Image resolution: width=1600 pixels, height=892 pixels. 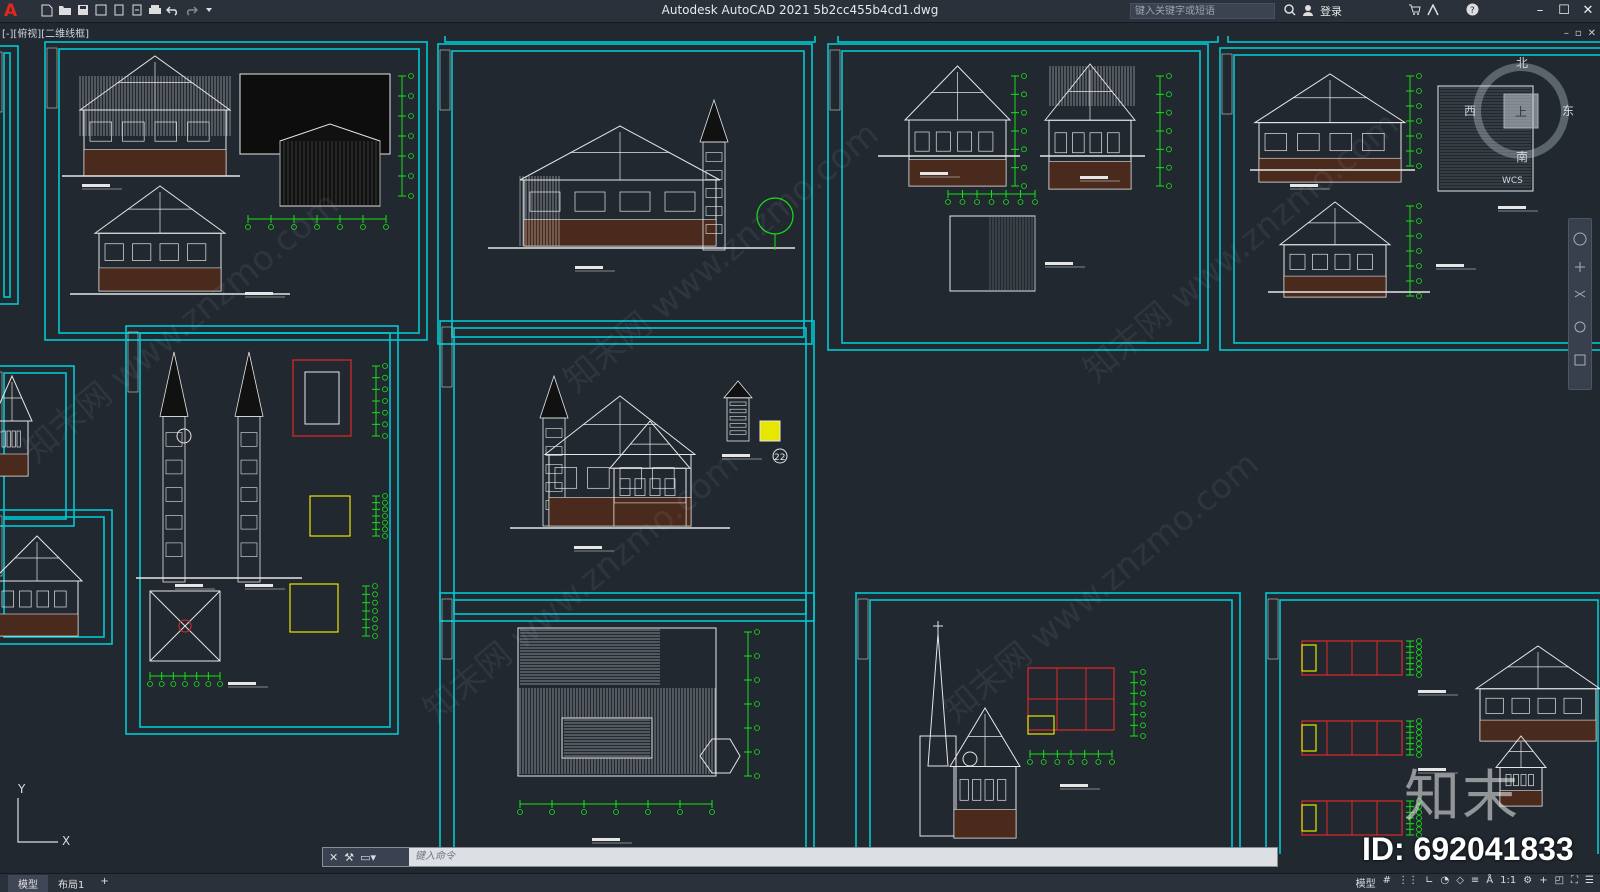 I want to click on viewcube: 北 南 东 西 上 WCS, so click(x=1520, y=120).